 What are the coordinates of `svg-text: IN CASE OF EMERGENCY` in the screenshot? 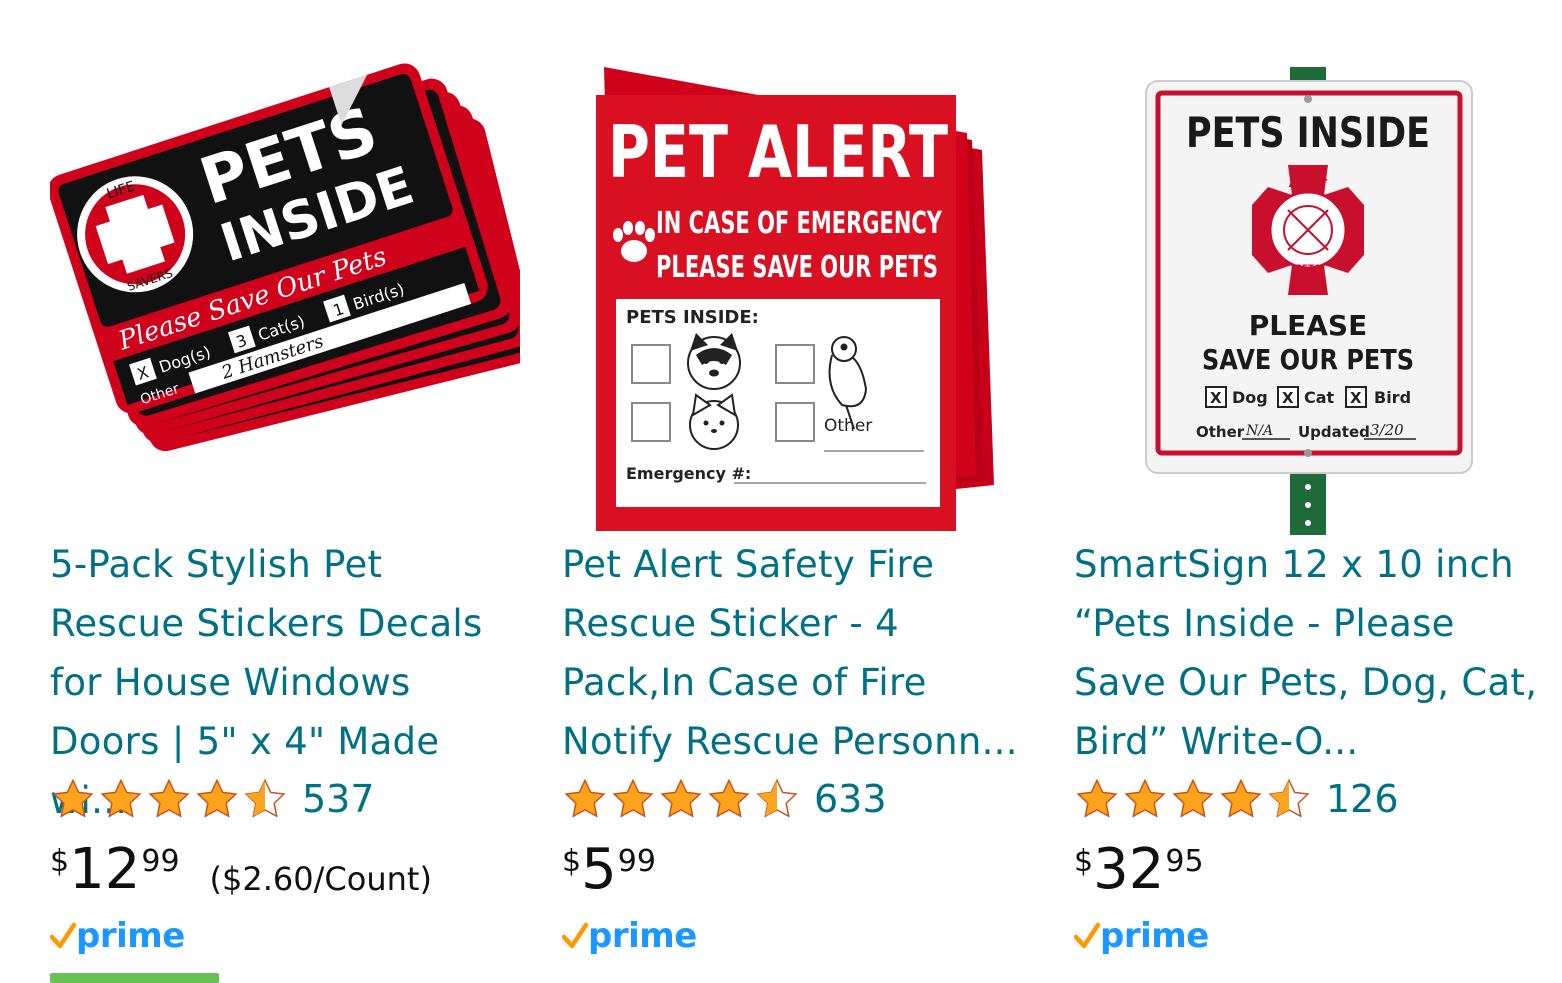 It's located at (799, 223).